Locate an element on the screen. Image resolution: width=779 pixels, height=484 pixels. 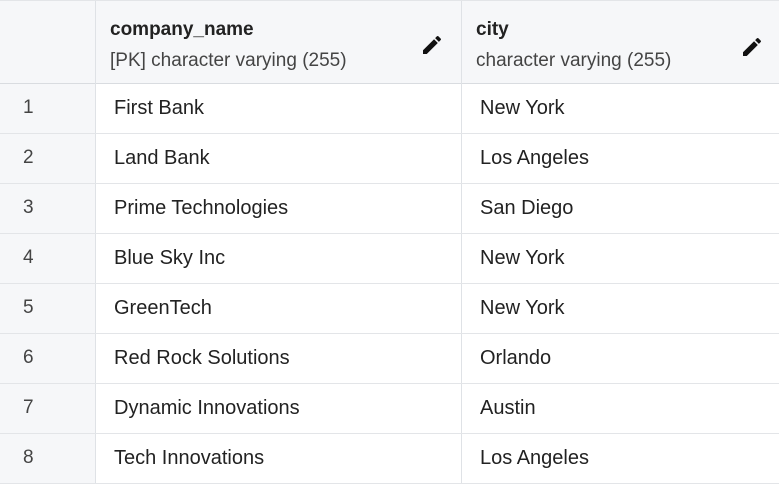
company-name-value: Blue Sky Inc is located at coordinates (170, 258).